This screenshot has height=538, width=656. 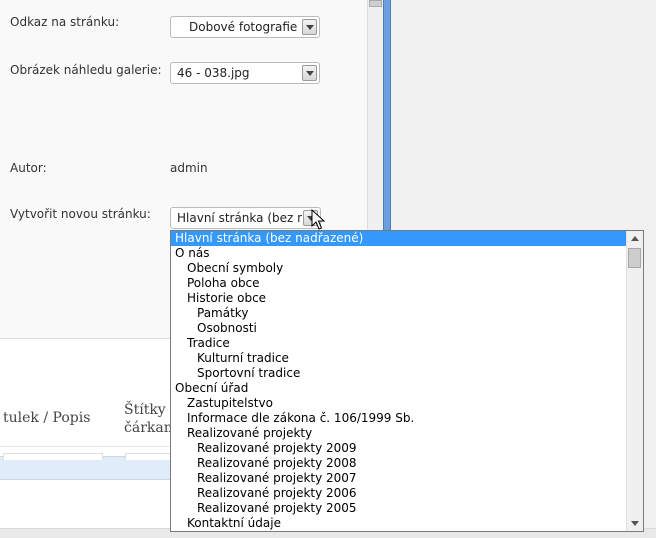 What do you see at coordinates (239, 218) in the screenshot?
I see `new-page-select-value: Hlavní stránka (bez nad` at bounding box center [239, 218].